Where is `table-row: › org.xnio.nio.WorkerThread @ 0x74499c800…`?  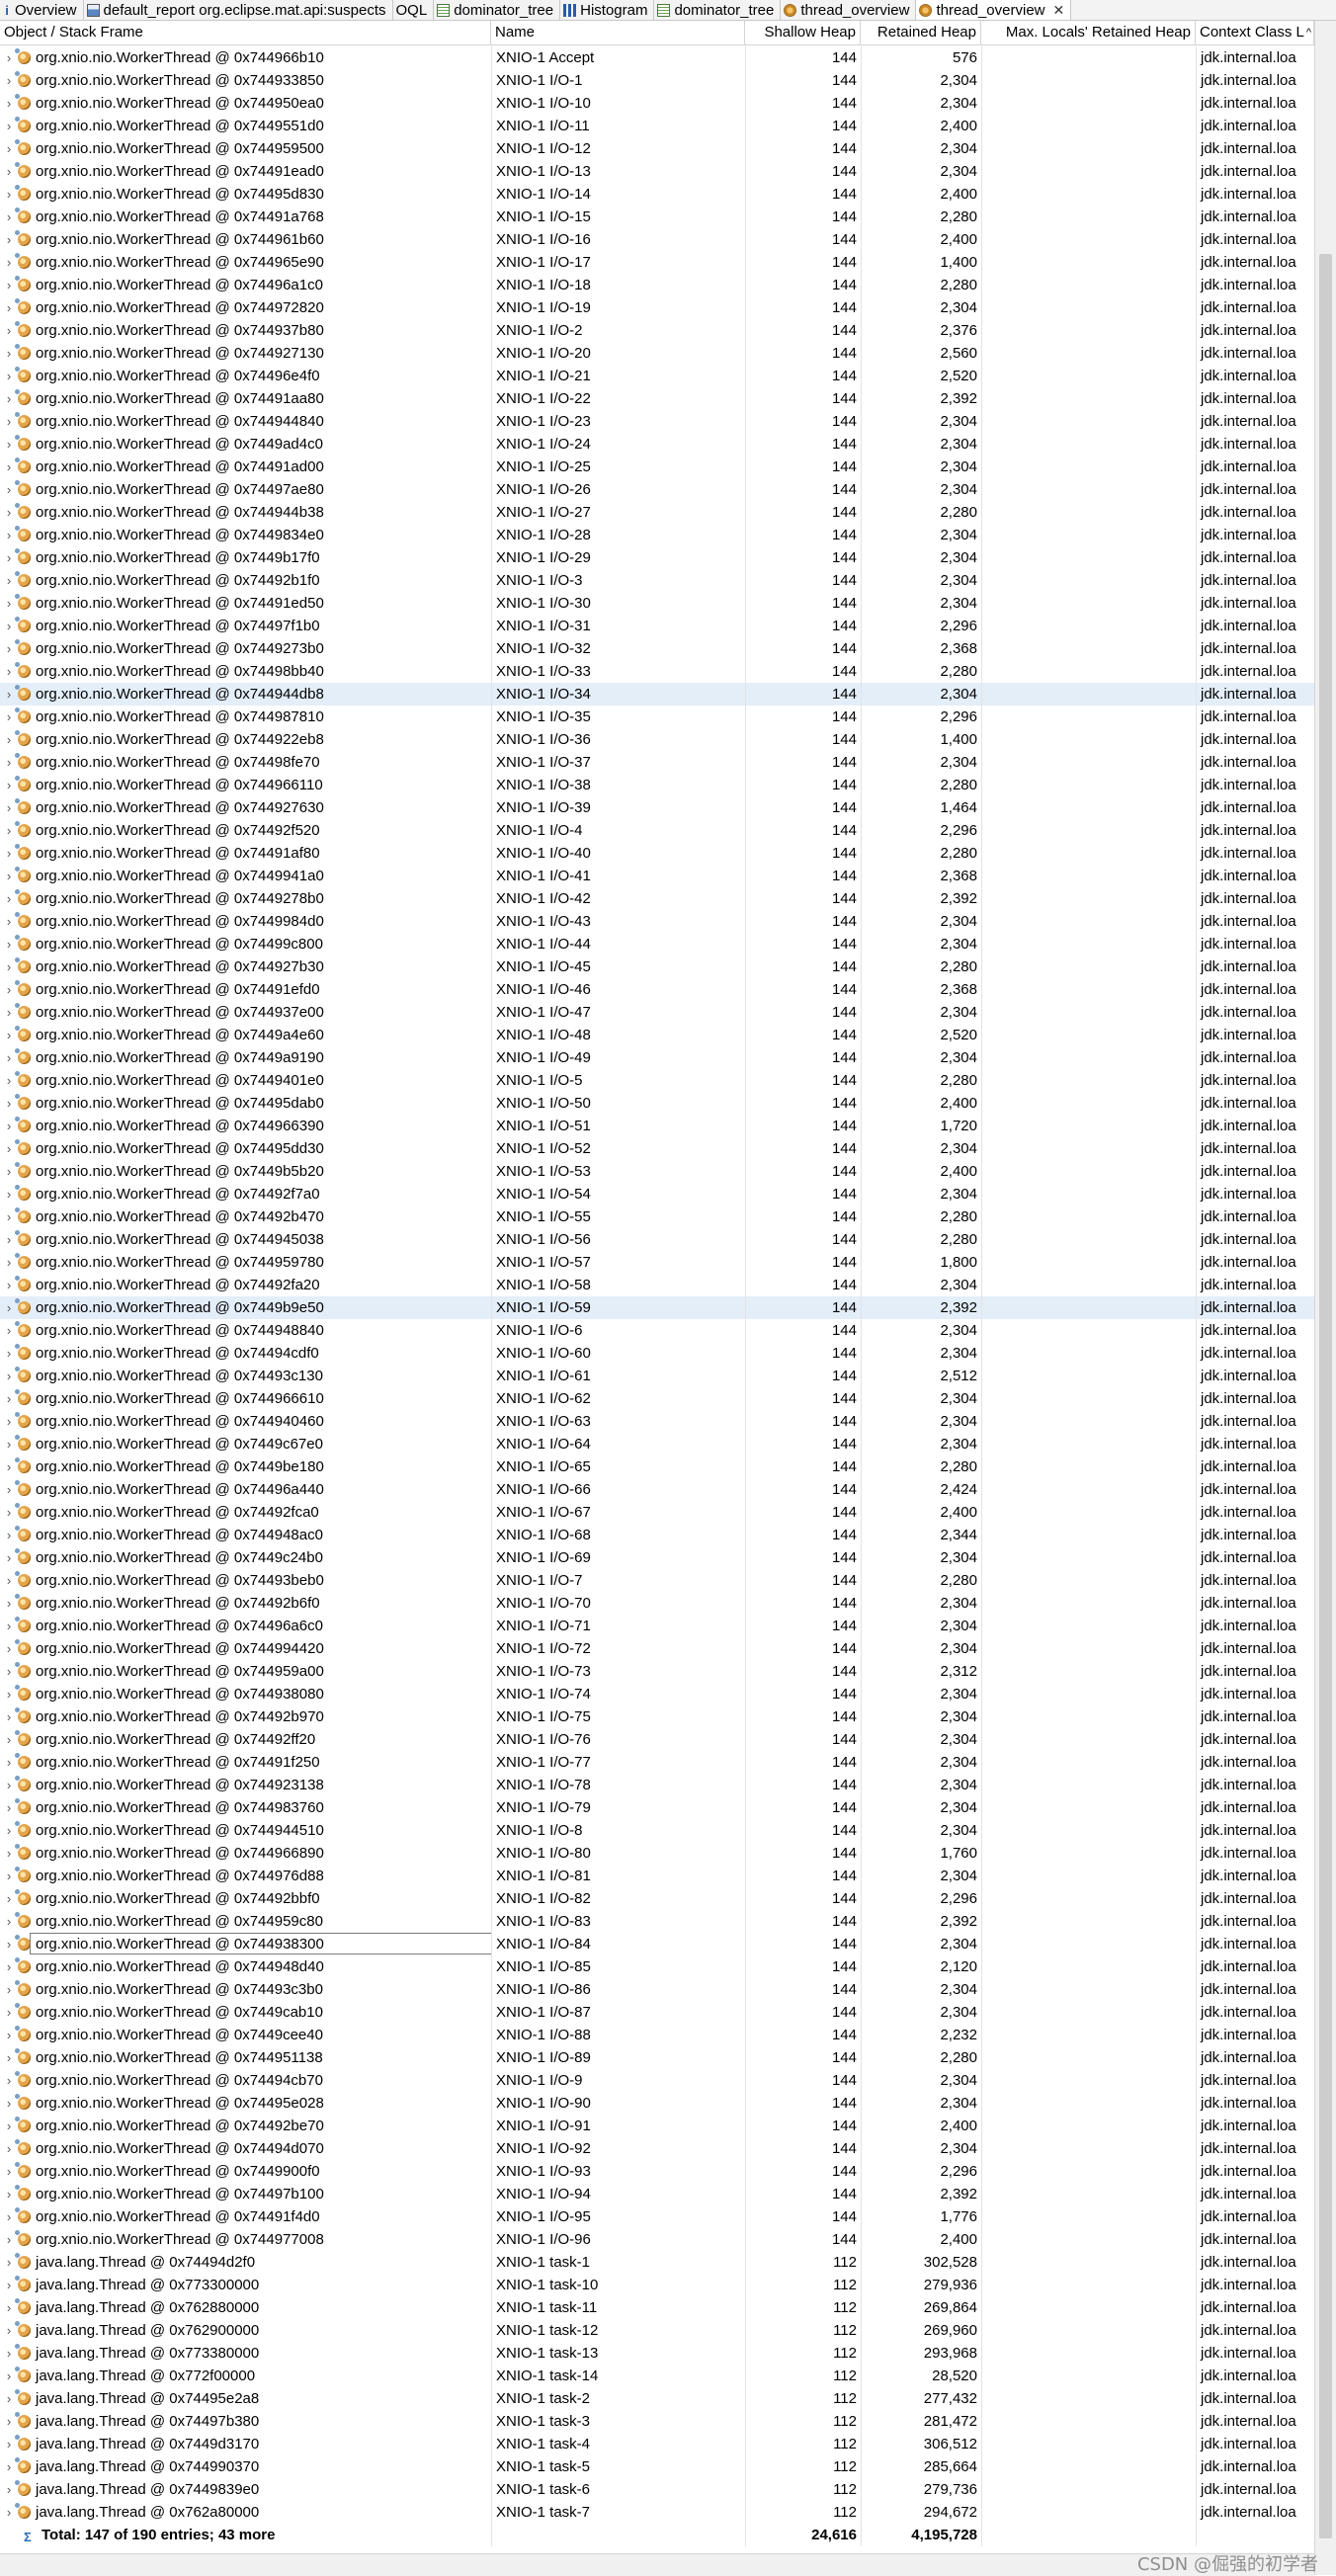
table-row: › org.xnio.nio.WorkerThread @ 0x74499c800… is located at coordinates (657, 944).